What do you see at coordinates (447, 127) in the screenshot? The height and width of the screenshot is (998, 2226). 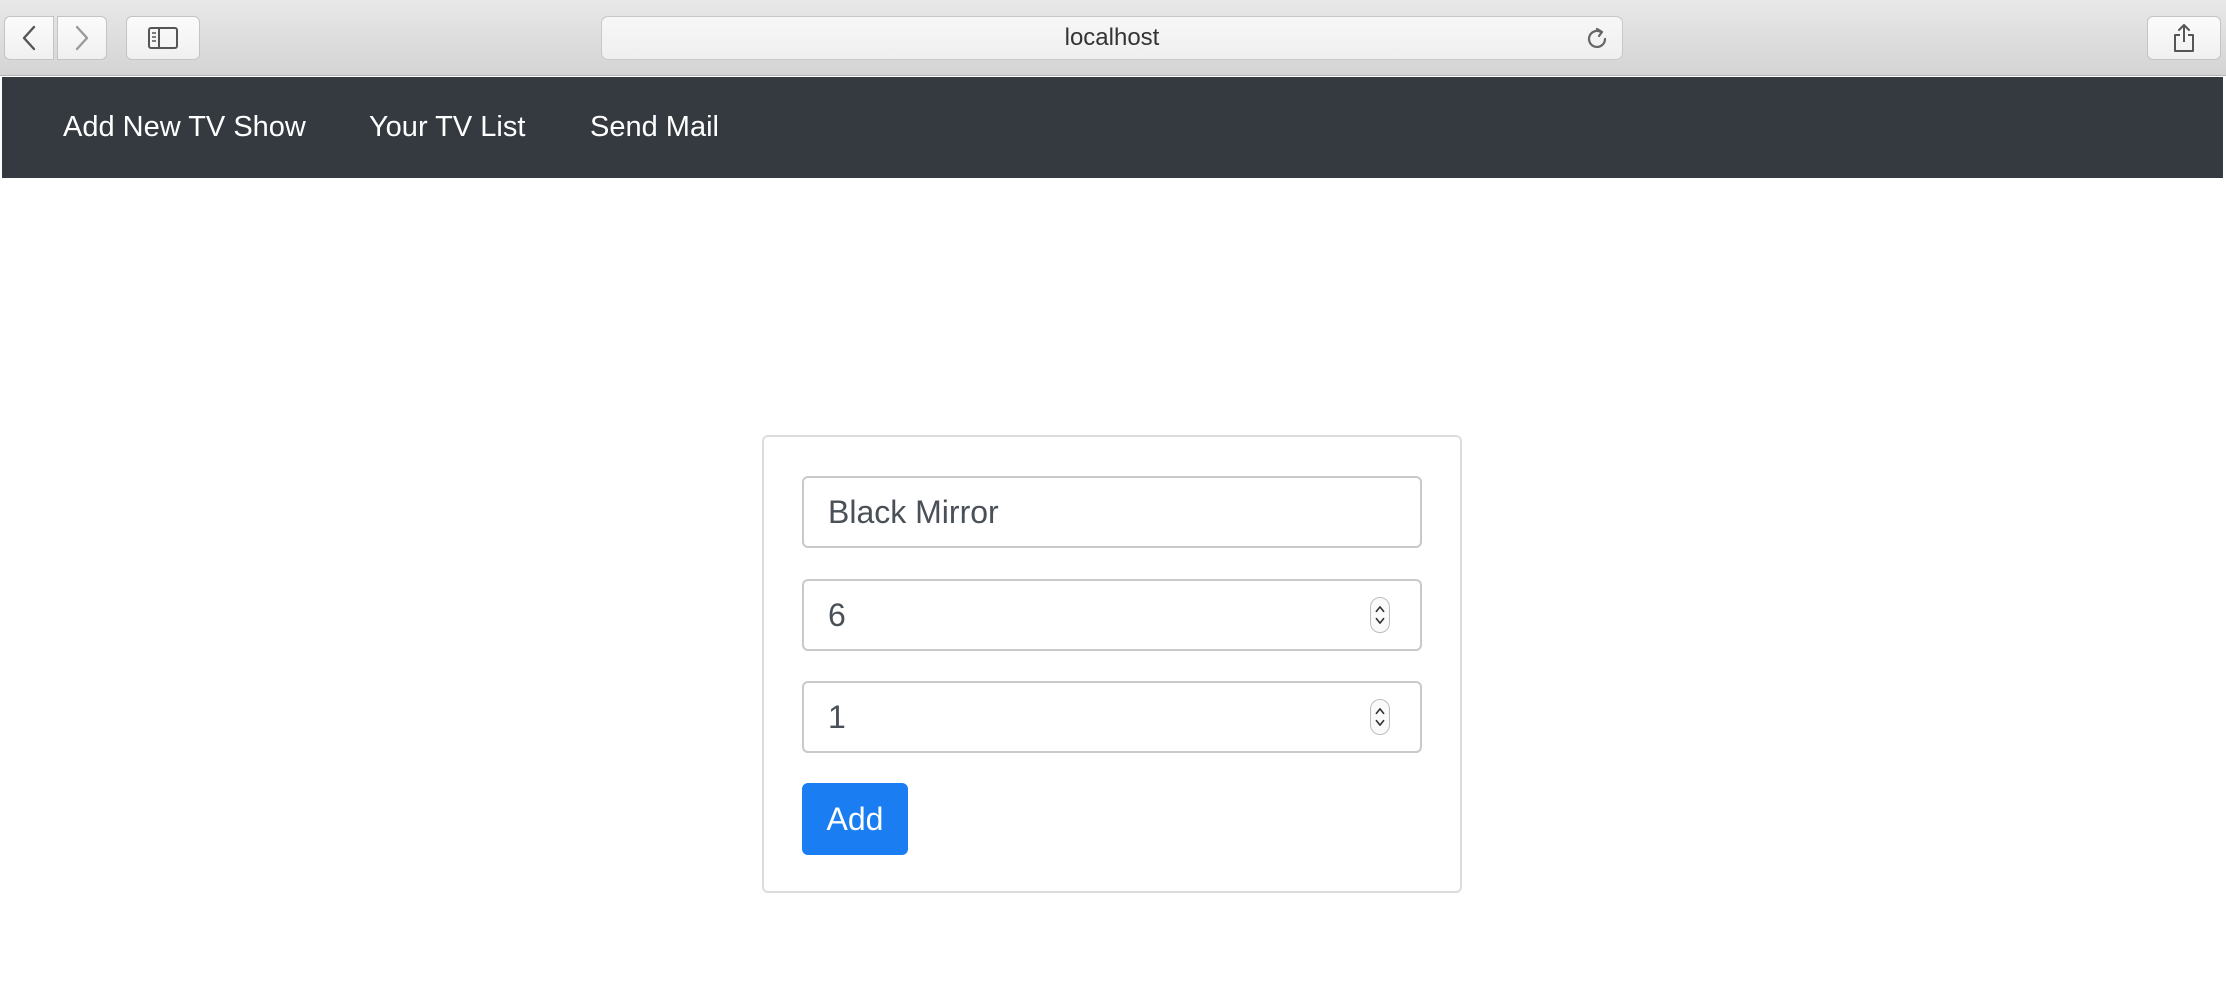 I see `nav-your-tv-list: Your TV List` at bounding box center [447, 127].